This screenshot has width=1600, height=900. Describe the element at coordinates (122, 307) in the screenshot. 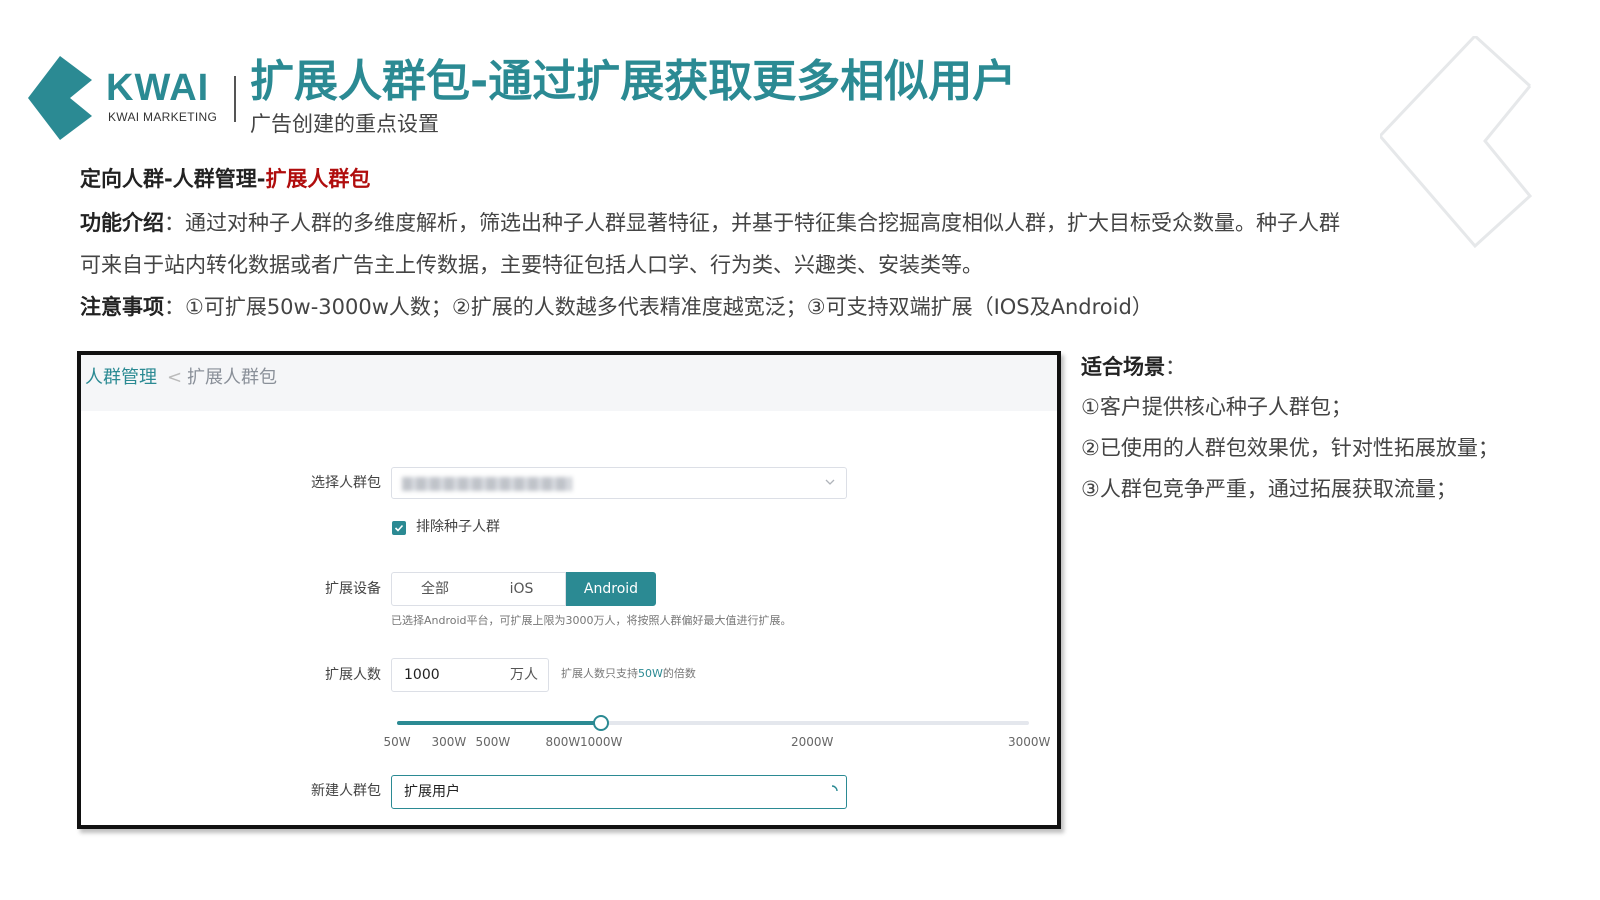

I see `notes-label: 注意事项` at that location.